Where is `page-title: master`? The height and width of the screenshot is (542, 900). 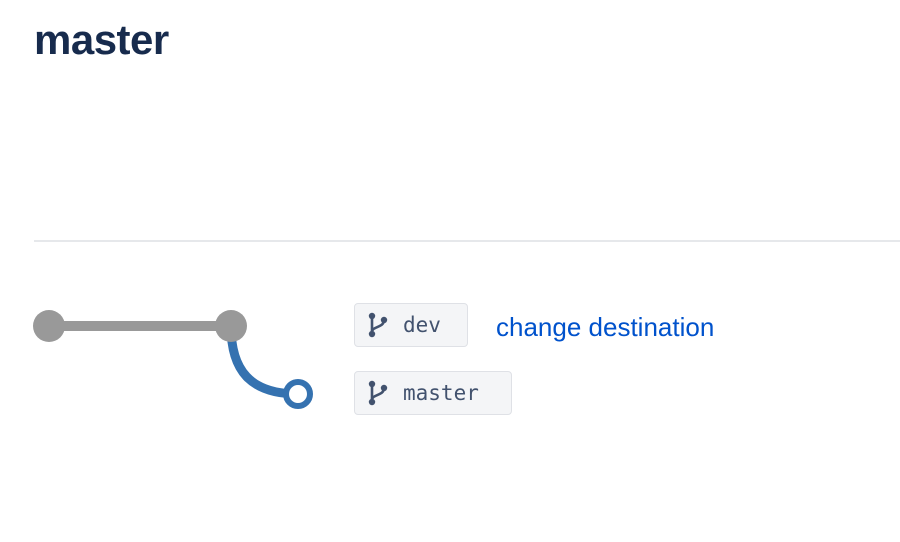 page-title: master is located at coordinates (101, 39).